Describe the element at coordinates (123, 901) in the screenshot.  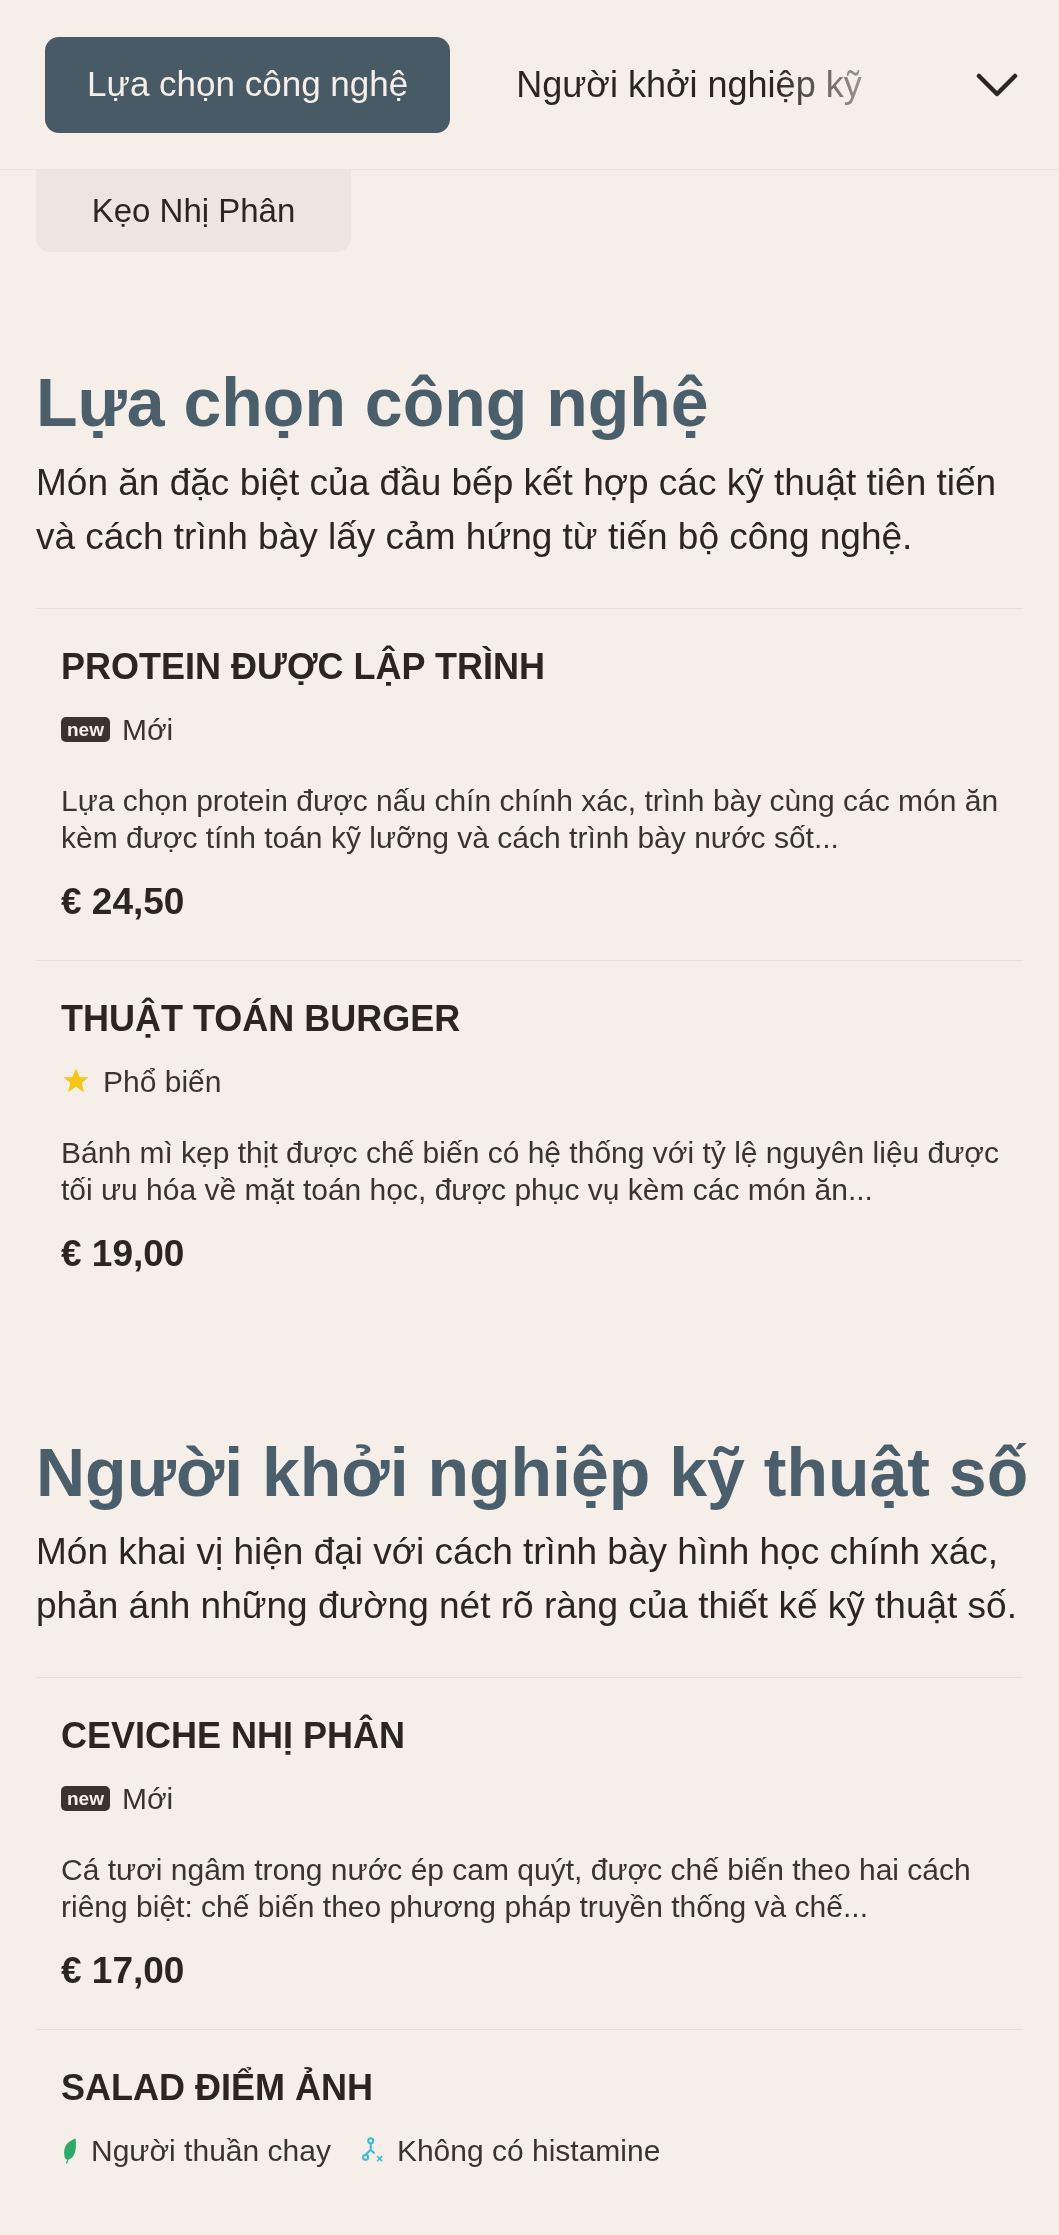
I see `item-price: € 24,50` at that location.